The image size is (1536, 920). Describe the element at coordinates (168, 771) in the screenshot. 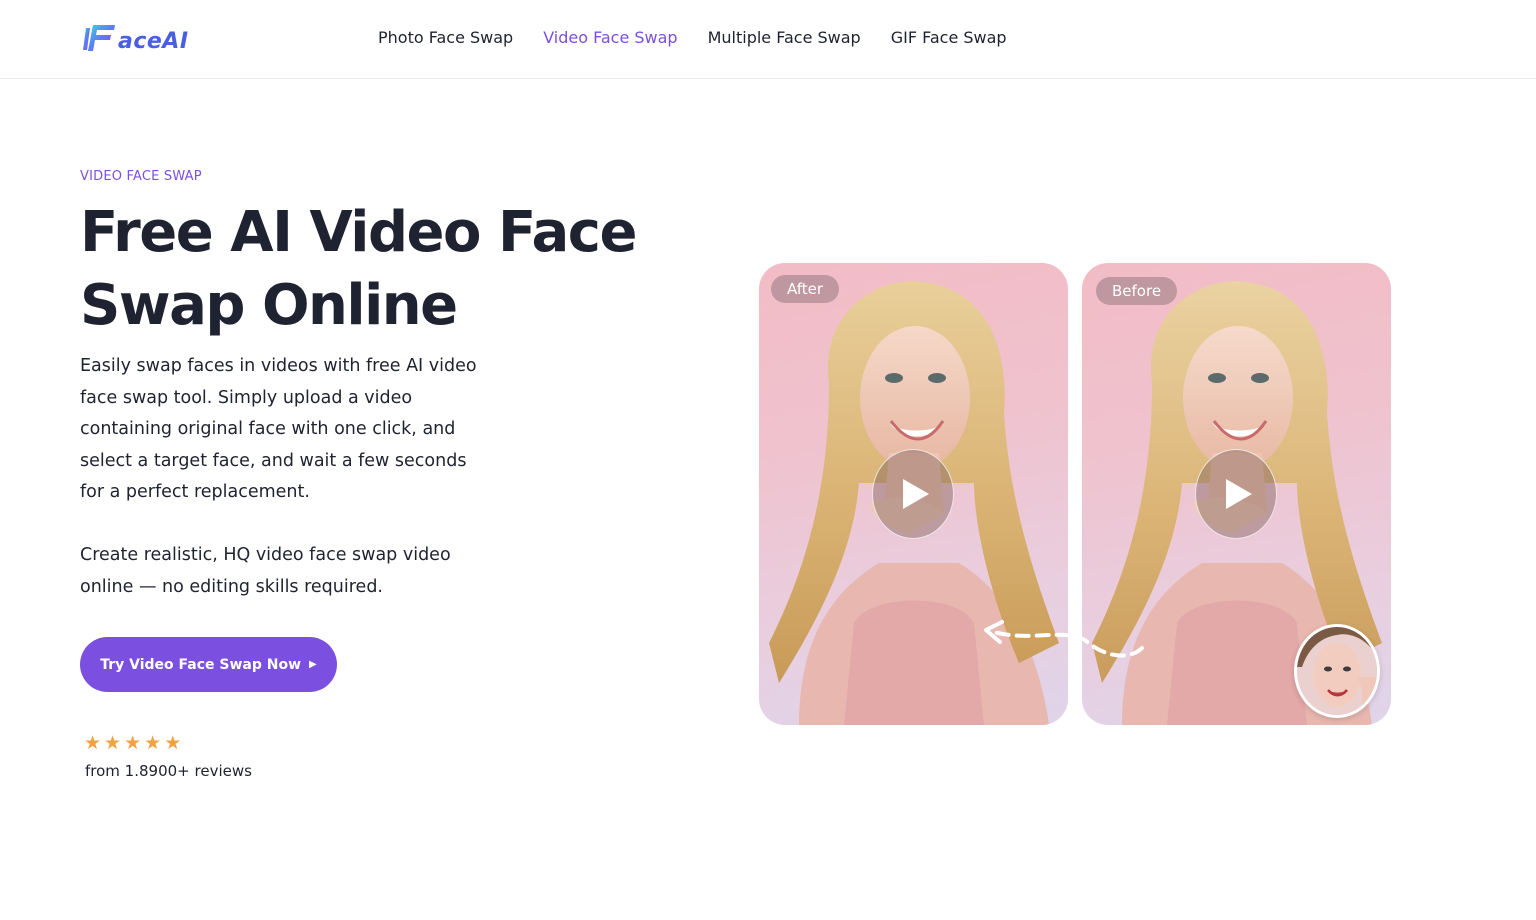

I see `reviews-count: from 1.8900+ reviews` at that location.